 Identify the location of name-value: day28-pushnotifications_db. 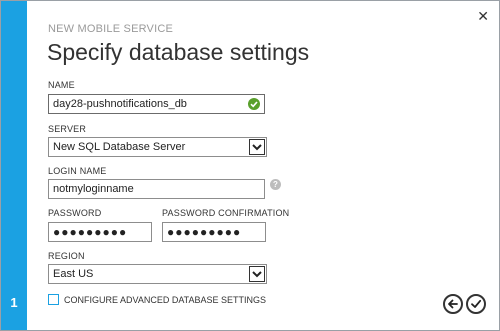
(120, 104).